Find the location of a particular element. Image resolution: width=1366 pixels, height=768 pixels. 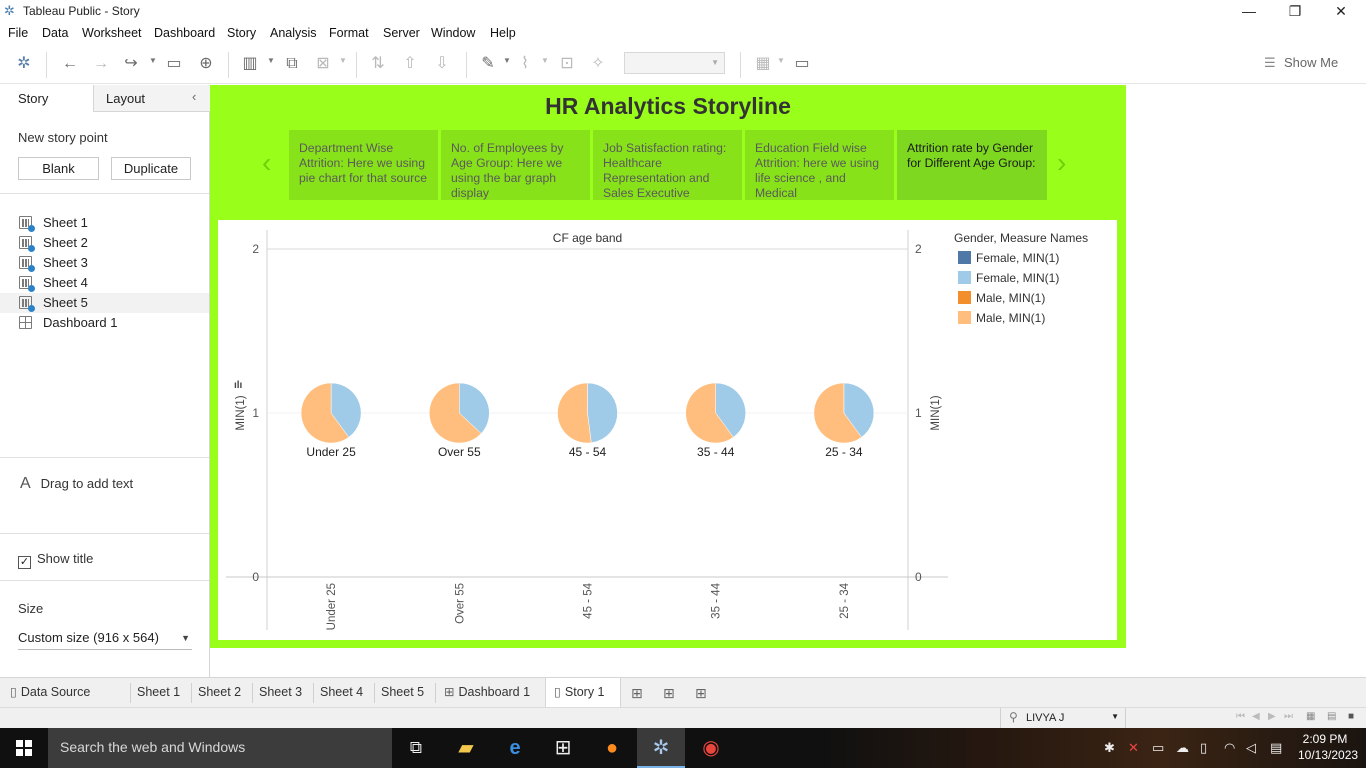

menu-server: Server is located at coordinates (401, 33).